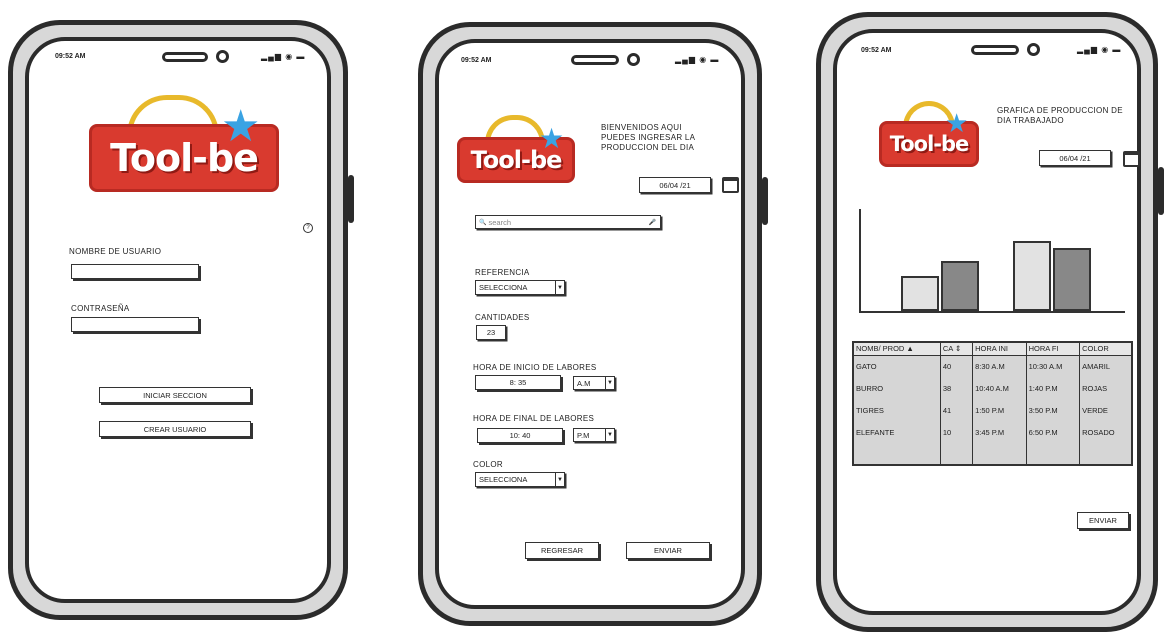  What do you see at coordinates (866, 366) in the screenshot?
I see `table-cell: GATO` at bounding box center [866, 366].